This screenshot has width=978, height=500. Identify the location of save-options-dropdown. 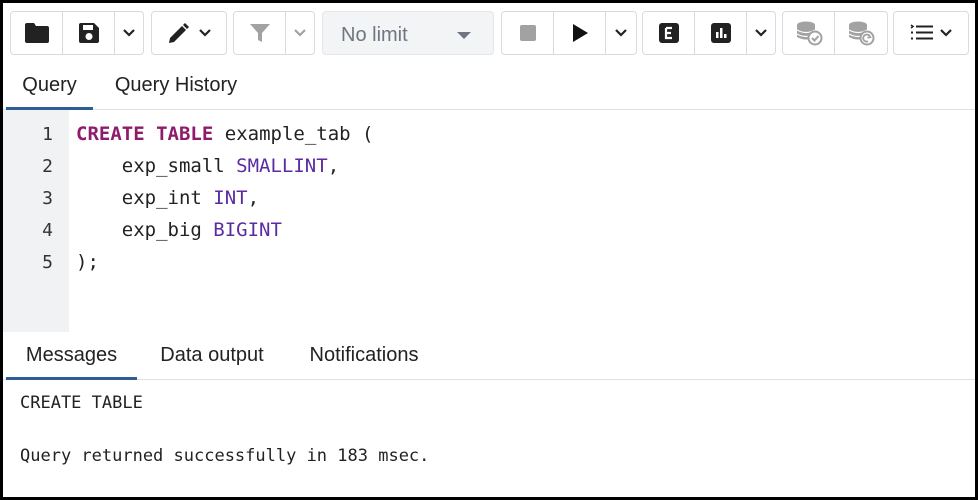
(129, 33).